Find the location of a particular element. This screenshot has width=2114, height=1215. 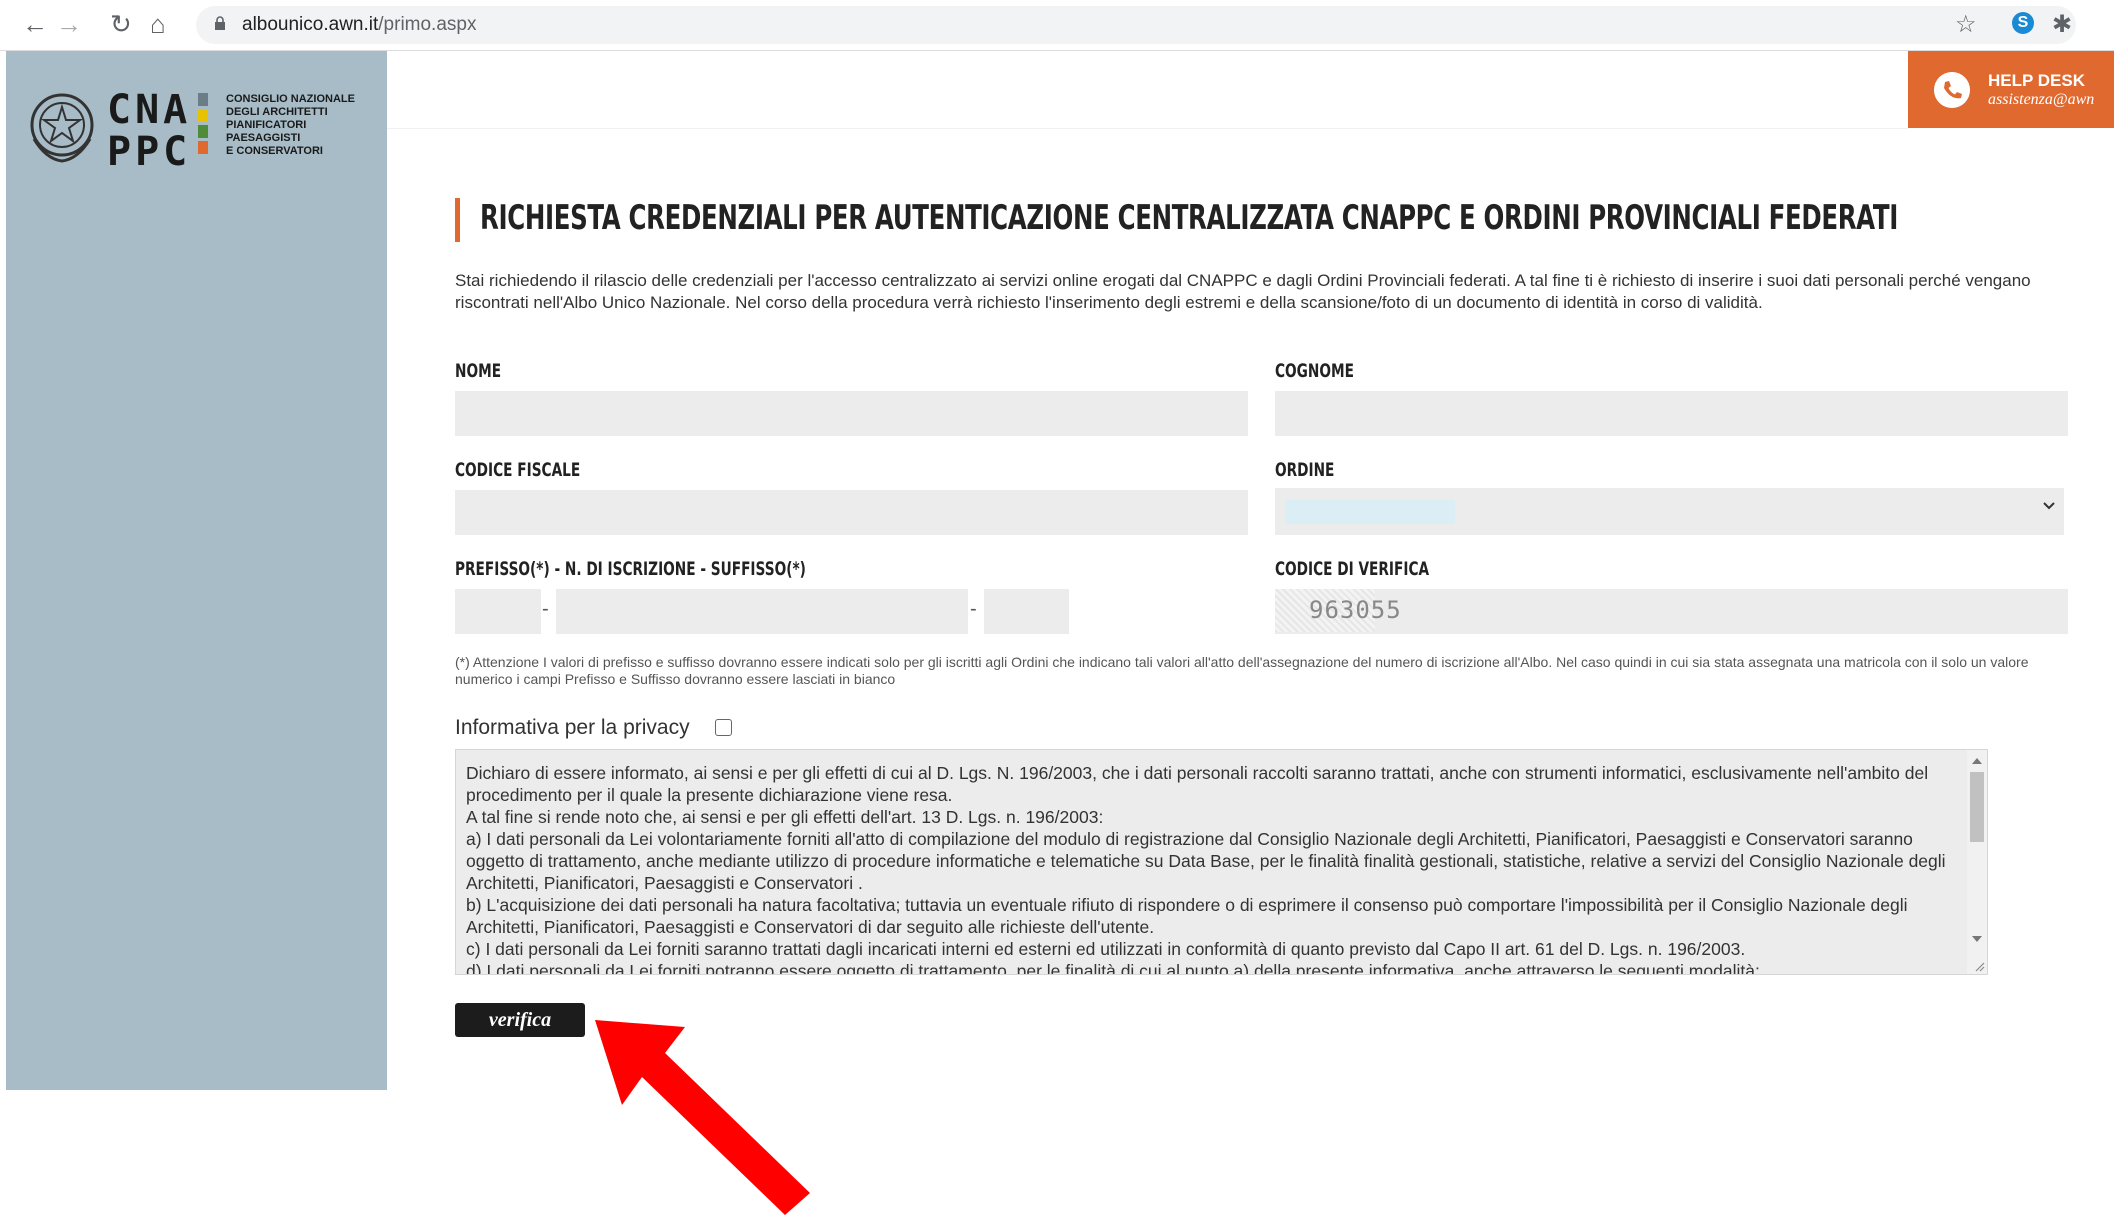

bookmark-star-icon: ☆ is located at coordinates (1966, 24).